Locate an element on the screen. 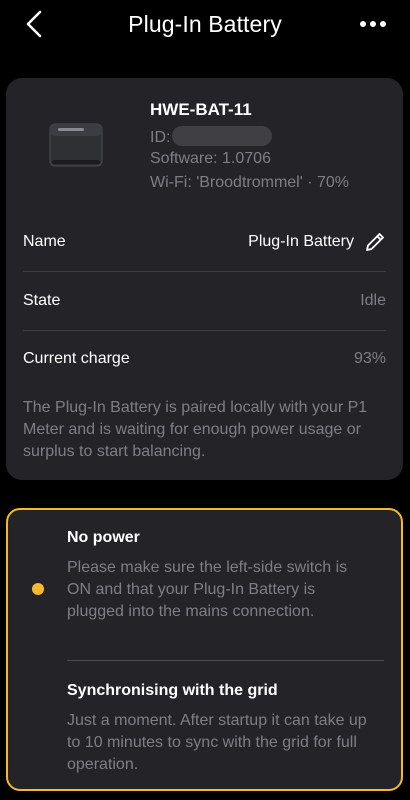 This screenshot has height=800, width=410. charge-label: Current charge is located at coordinates (76, 358).